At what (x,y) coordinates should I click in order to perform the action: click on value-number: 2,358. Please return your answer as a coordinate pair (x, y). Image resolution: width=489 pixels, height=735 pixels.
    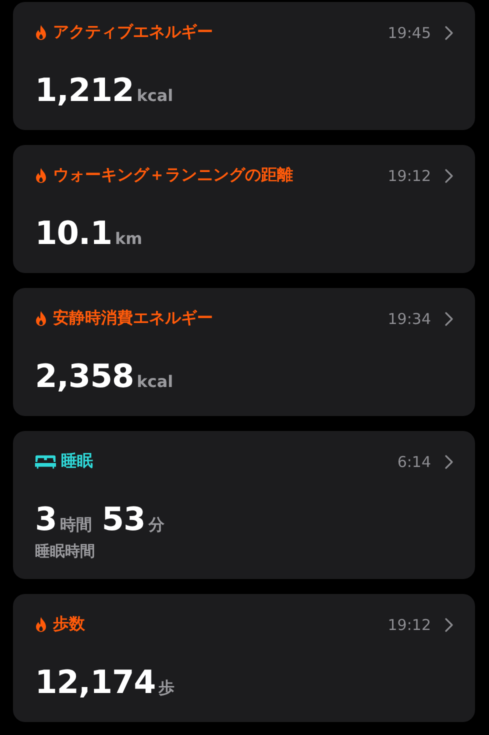
    Looking at the image, I should click on (84, 376).